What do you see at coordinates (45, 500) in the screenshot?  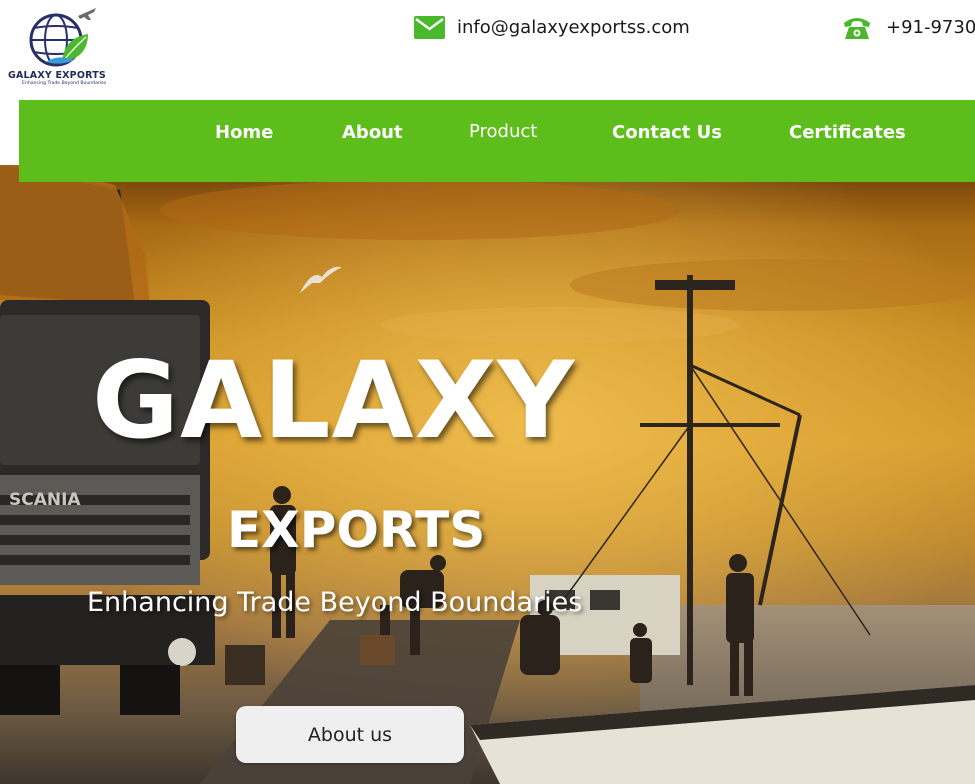 I see `scania-badge: SCANIA` at bounding box center [45, 500].